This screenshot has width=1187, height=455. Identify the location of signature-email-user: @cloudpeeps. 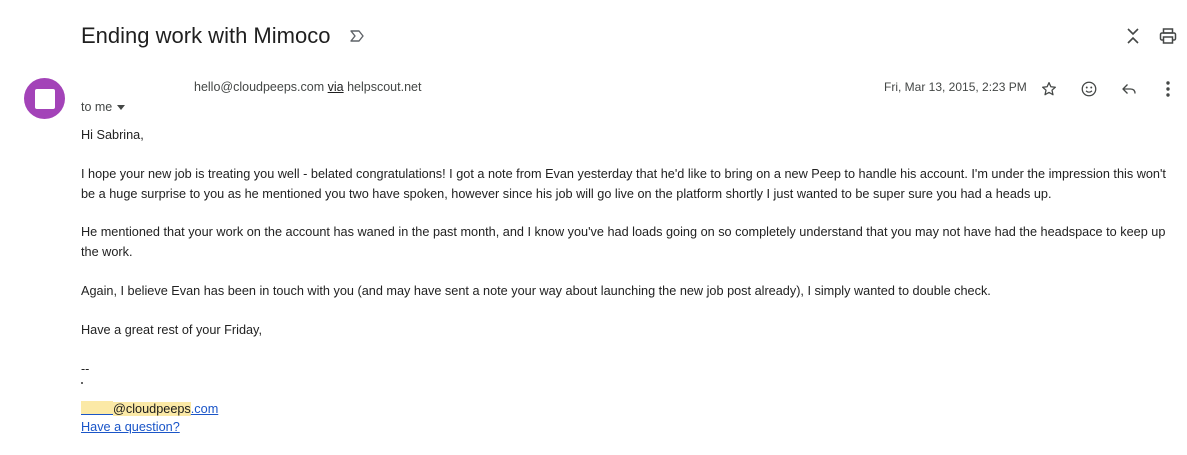
(152, 409).